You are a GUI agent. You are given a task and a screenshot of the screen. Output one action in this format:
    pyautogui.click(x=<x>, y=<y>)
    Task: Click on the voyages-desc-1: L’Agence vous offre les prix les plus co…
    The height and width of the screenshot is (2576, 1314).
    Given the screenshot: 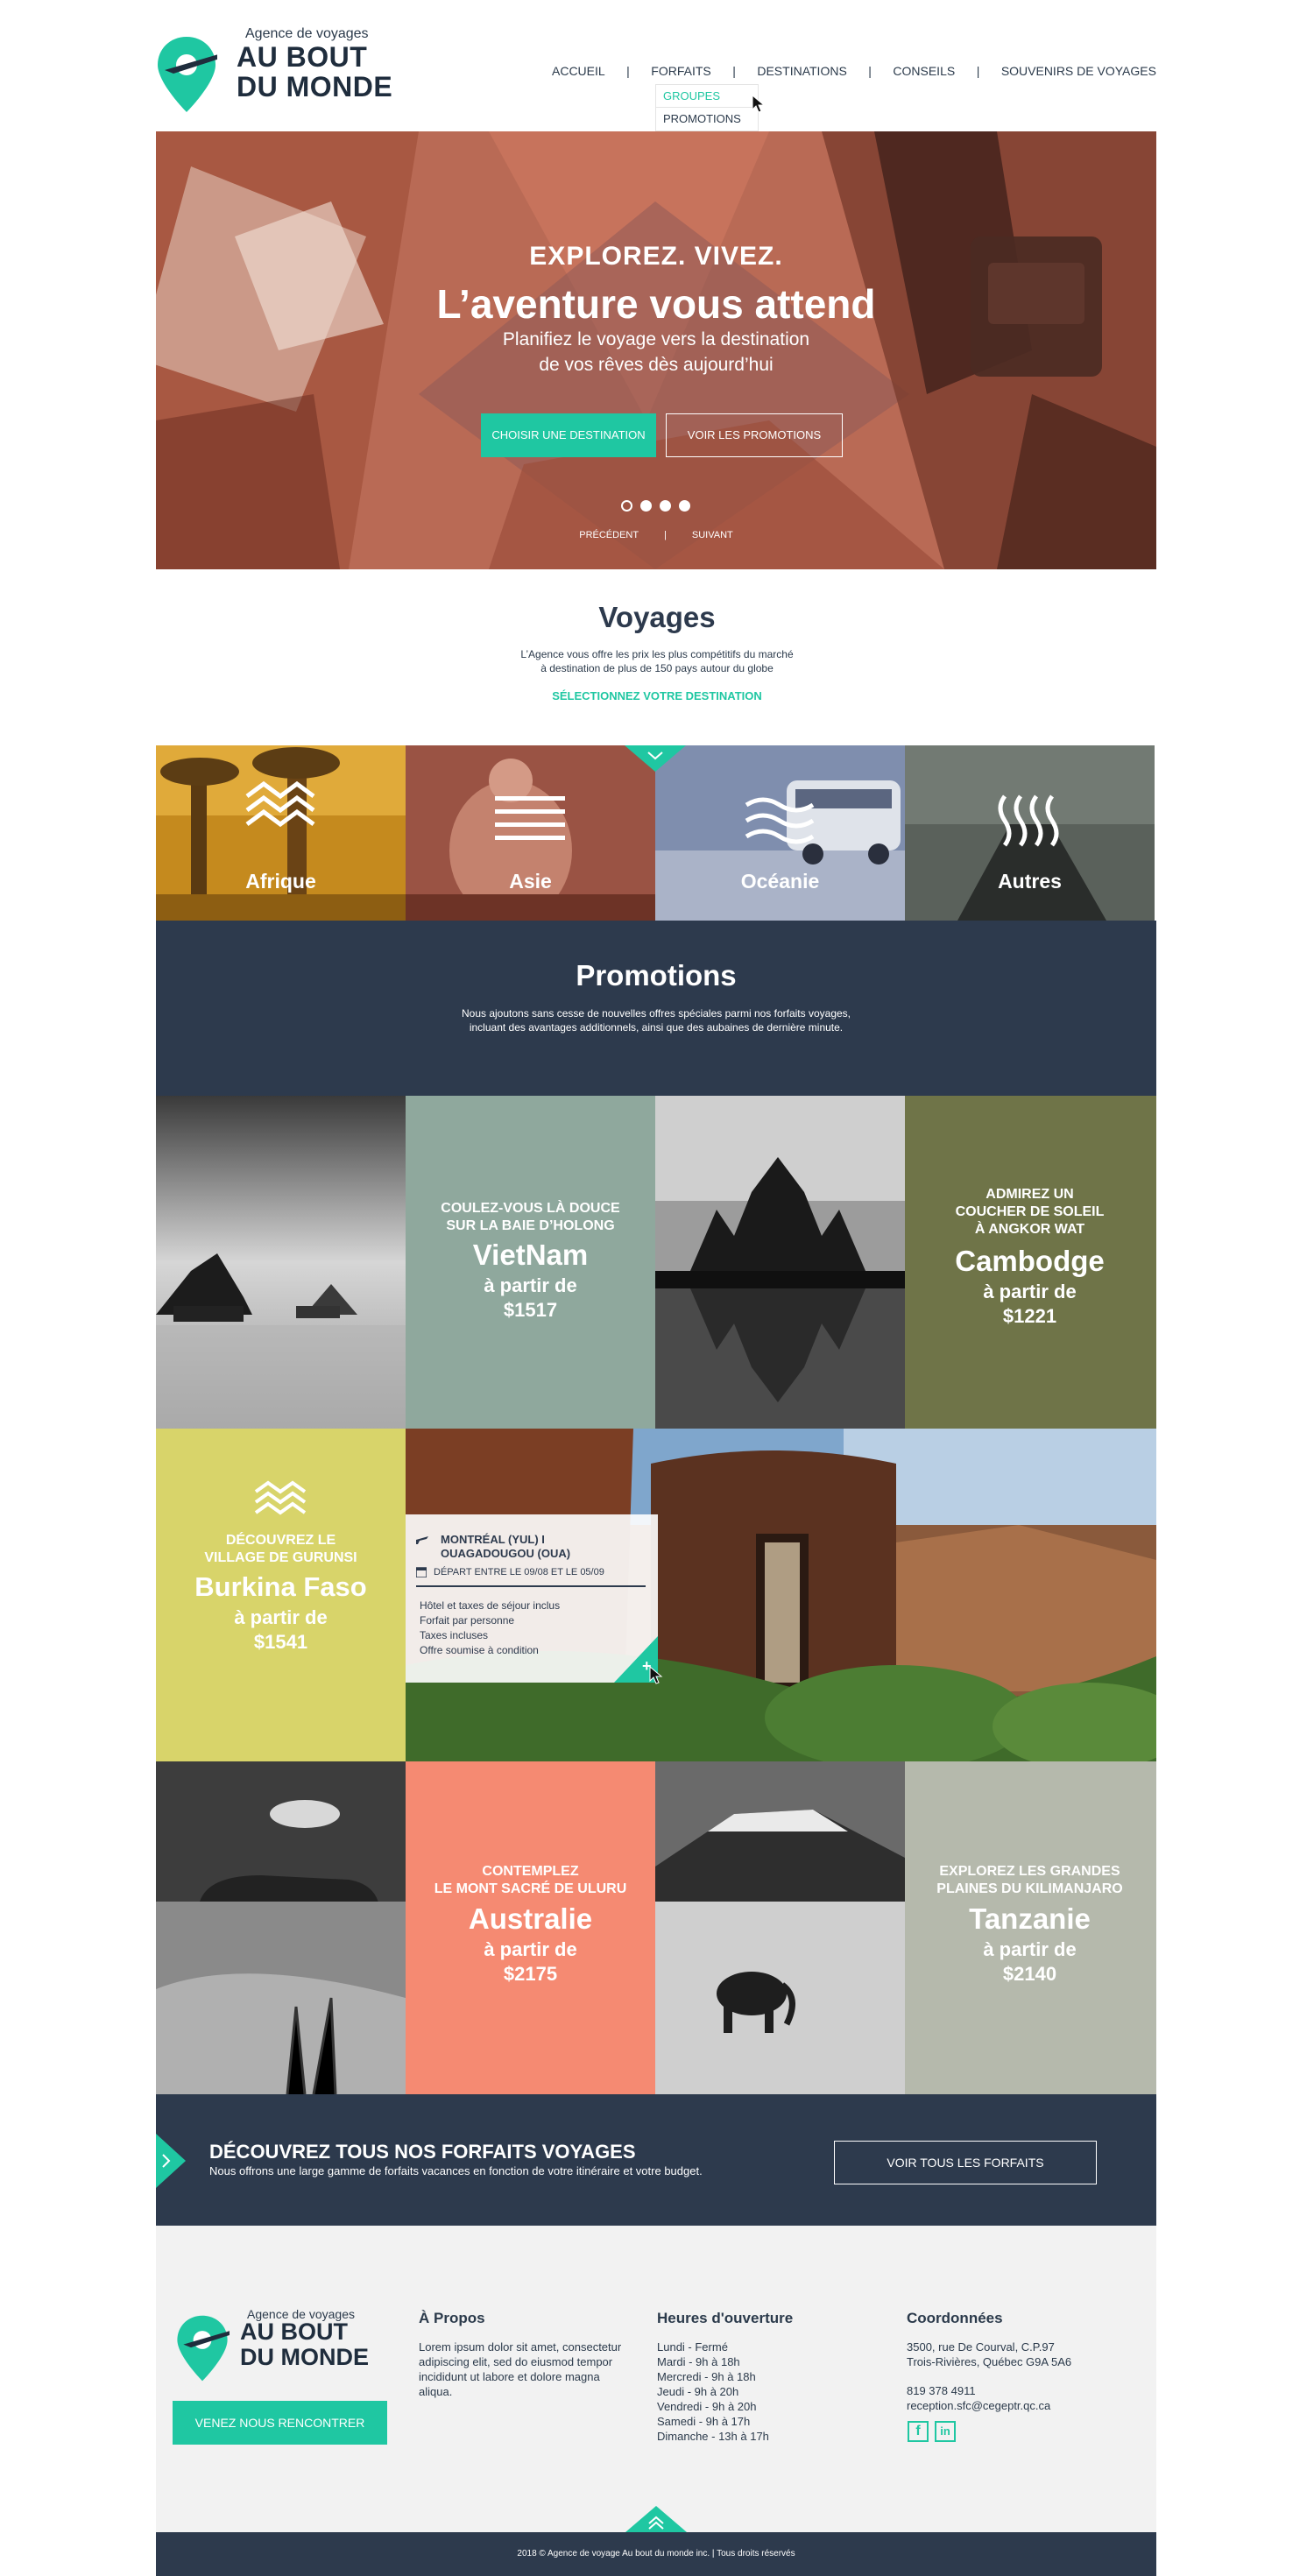 What is the action you would take?
    pyautogui.click(x=657, y=654)
    